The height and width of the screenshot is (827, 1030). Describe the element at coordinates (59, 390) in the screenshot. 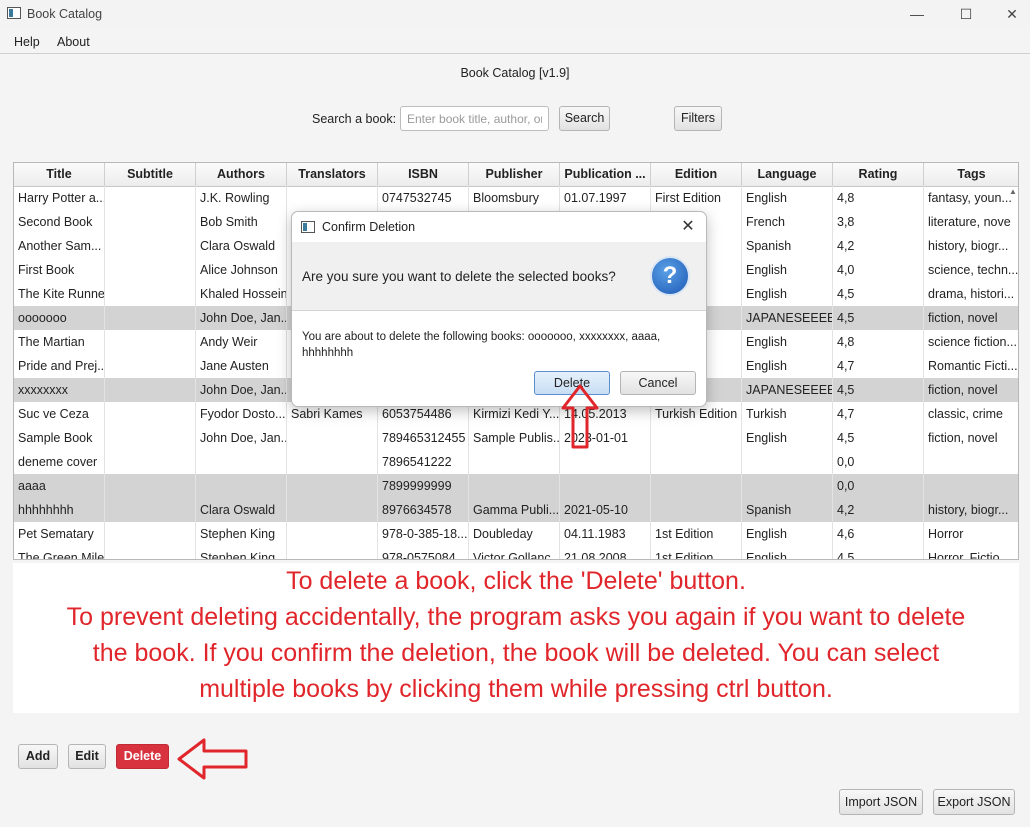

I see `table-cell: xxxxxxxx` at that location.